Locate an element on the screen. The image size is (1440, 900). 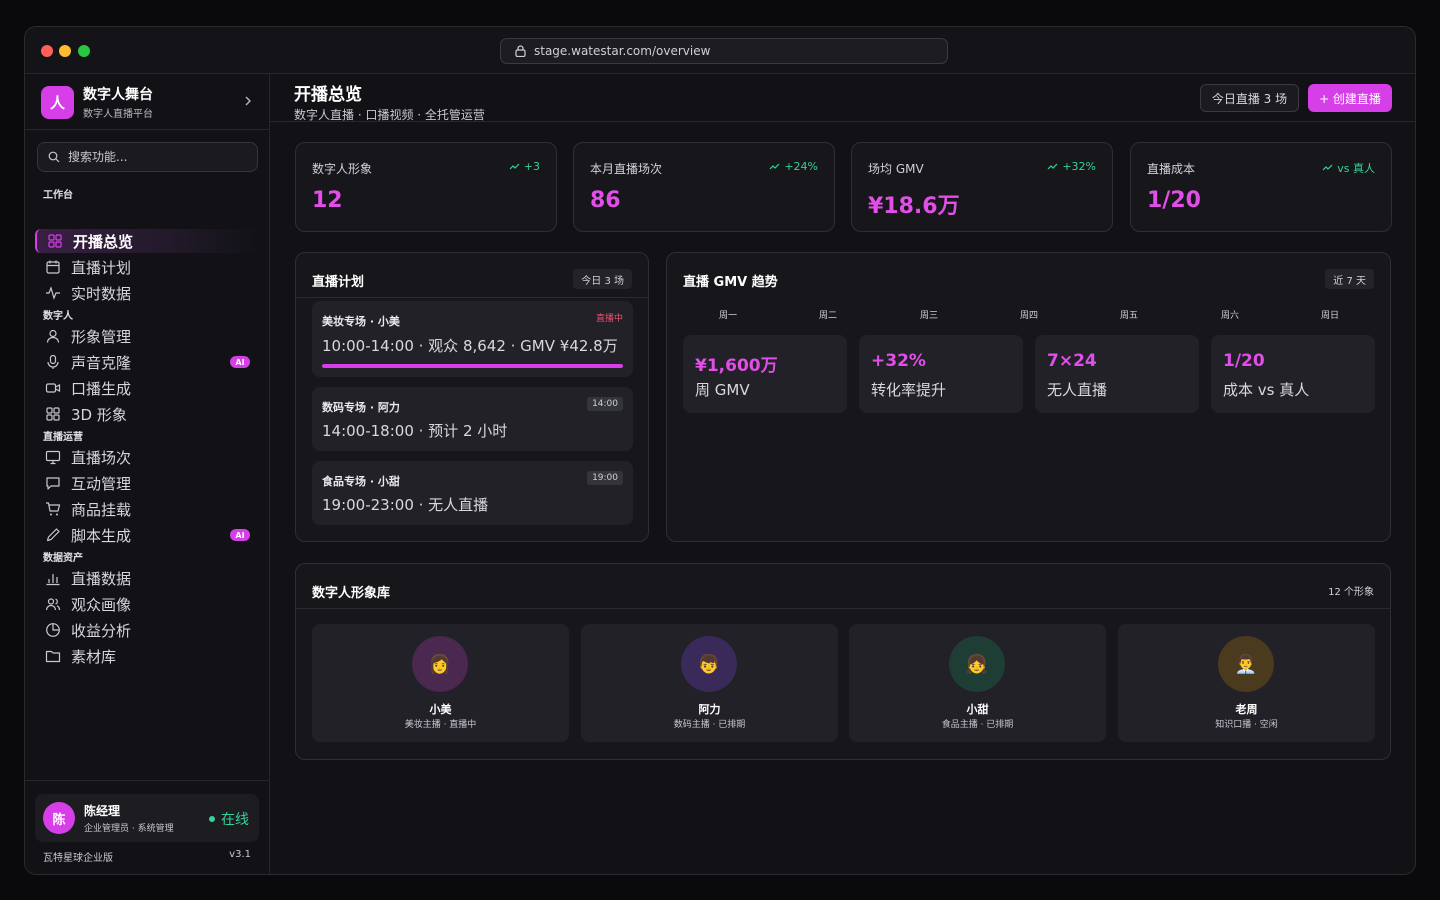
sidebar-item-voice-clone: 声音克隆 AI is located at coordinates (146, 362).